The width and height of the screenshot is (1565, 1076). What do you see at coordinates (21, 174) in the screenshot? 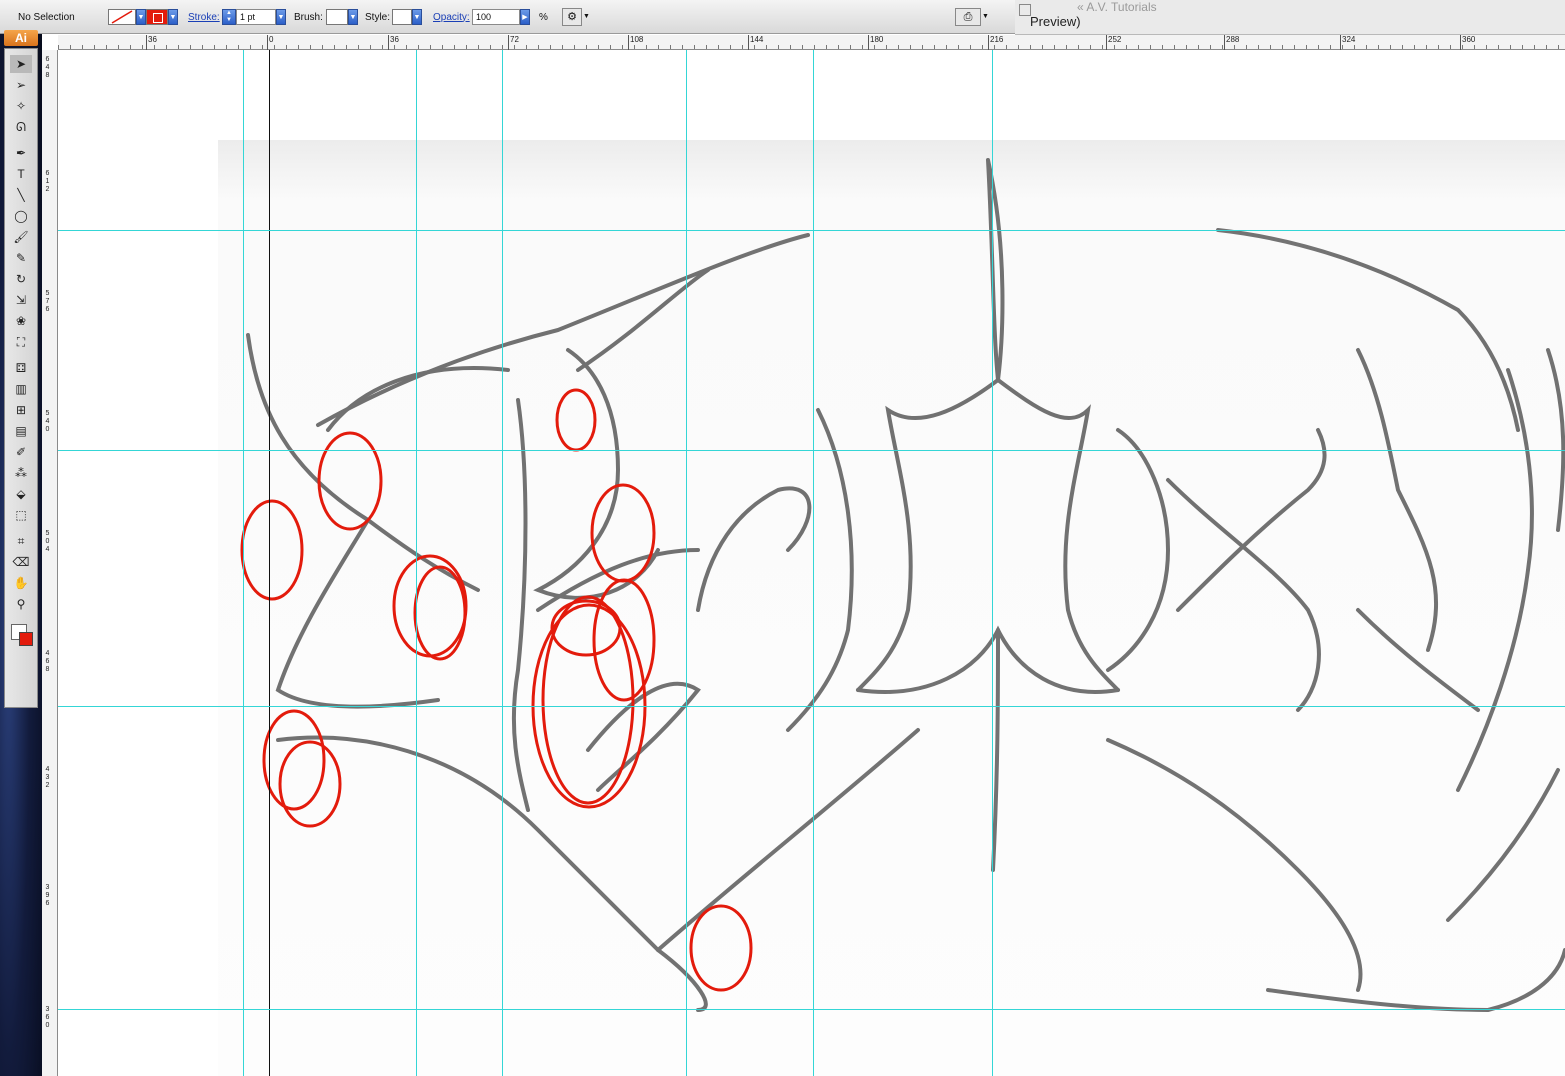
I see `type-tool: T` at bounding box center [21, 174].